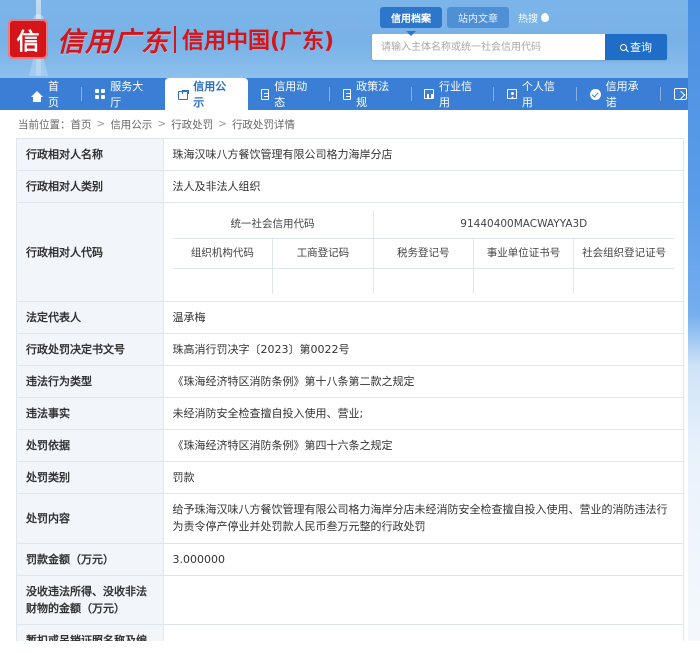 This screenshot has width=700, height=653. I want to click on site-logo: 信 信用广东 信用中国(广东), so click(171, 39).